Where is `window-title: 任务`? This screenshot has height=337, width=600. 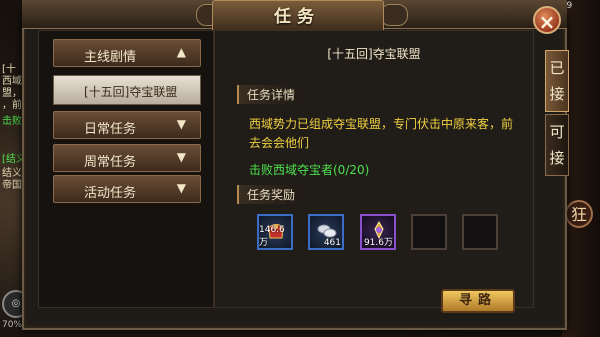 window-title: 任务 is located at coordinates (297, 17).